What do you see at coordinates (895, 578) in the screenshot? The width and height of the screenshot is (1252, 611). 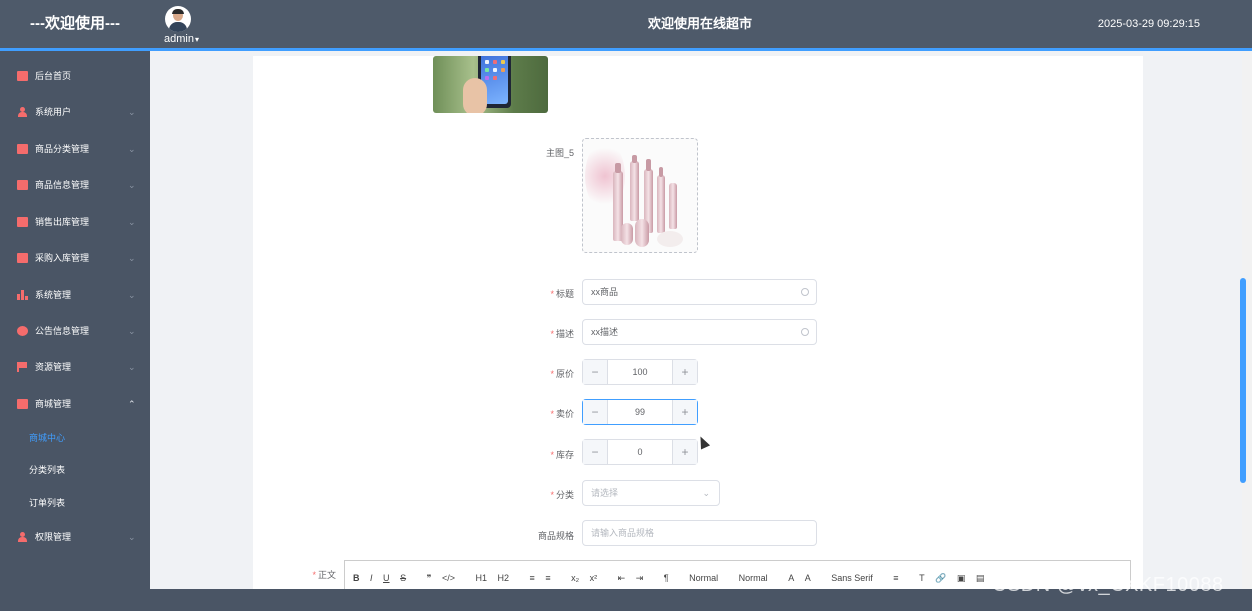 I see `align-button: ≡` at bounding box center [895, 578].